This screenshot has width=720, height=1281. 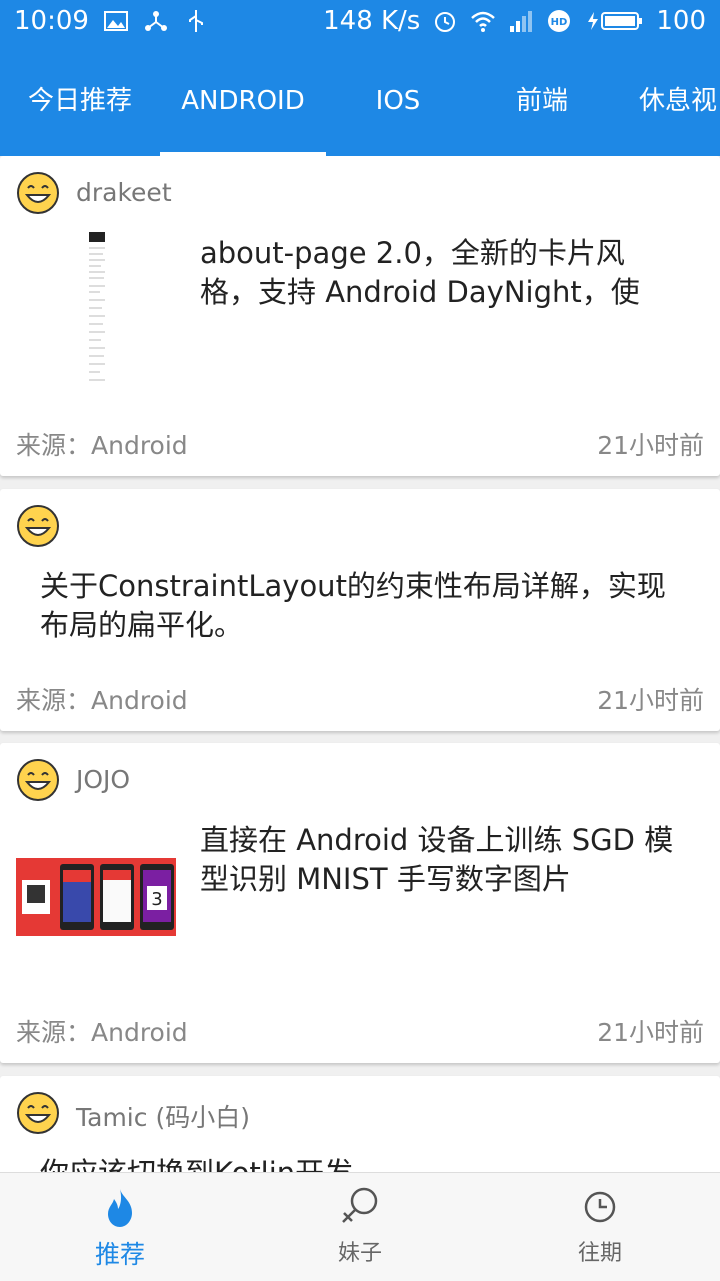 I want to click on hd-icon: HD, so click(x=559, y=21).